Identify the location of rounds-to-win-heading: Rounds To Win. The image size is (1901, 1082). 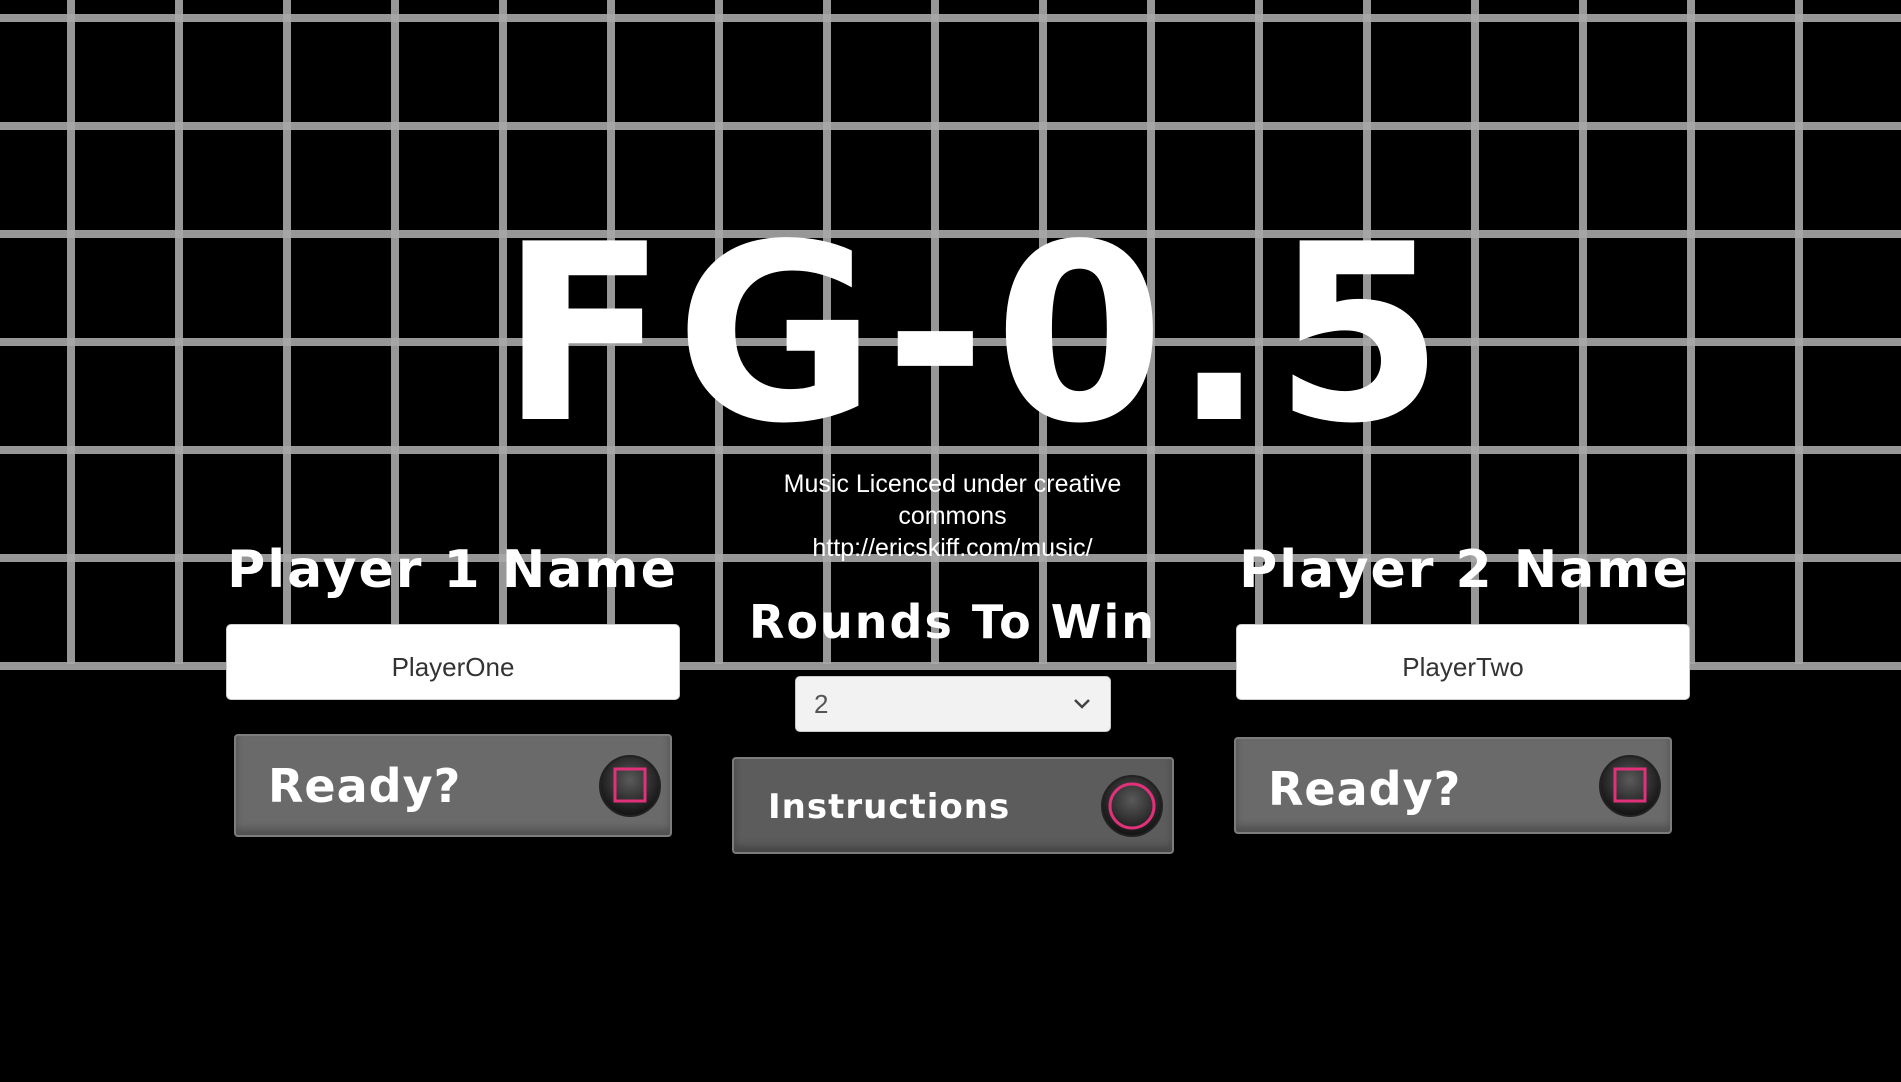
(952, 622).